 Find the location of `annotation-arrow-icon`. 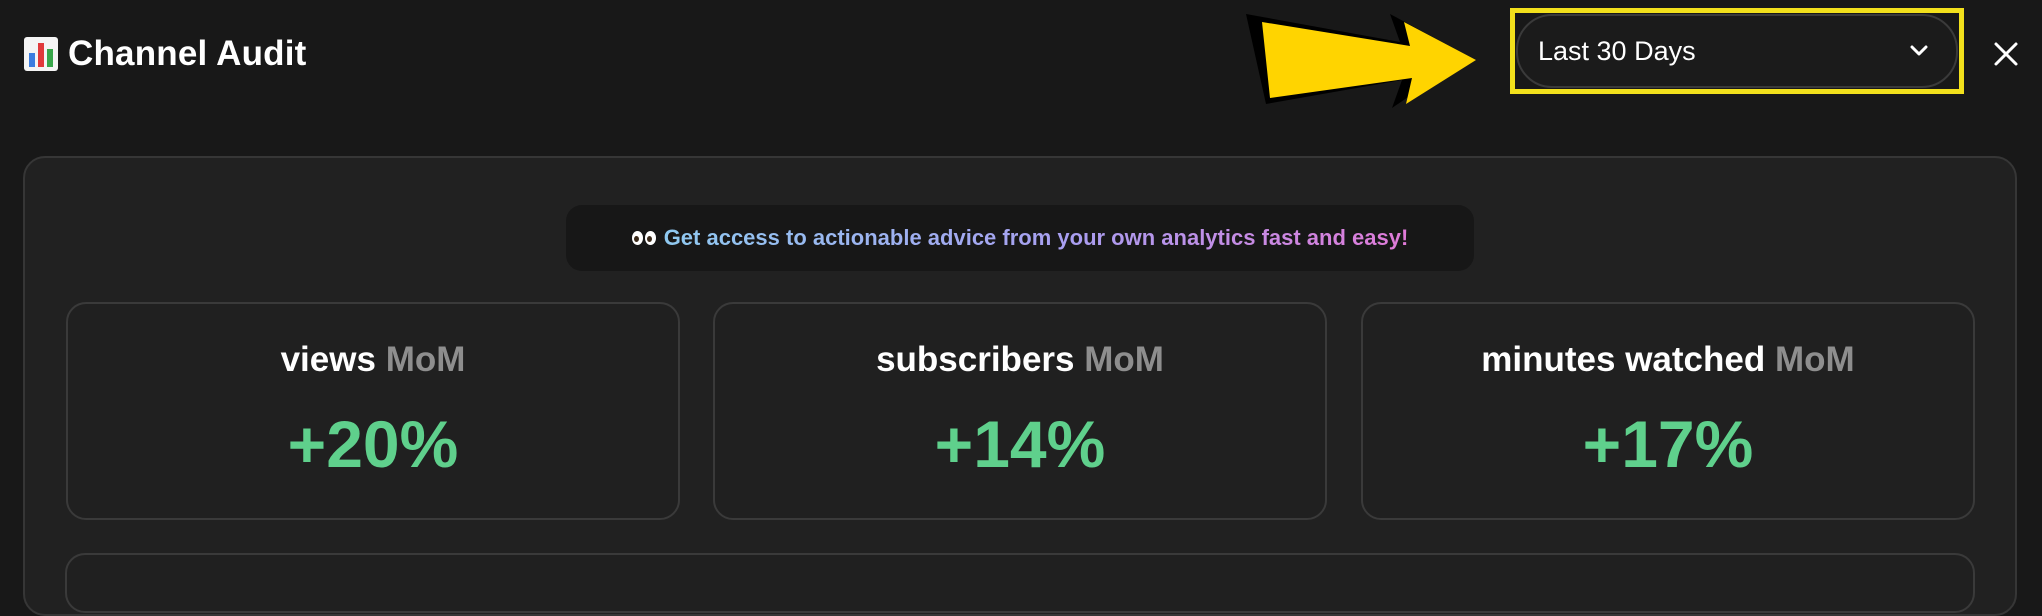

annotation-arrow-icon is located at coordinates (1361, 61).